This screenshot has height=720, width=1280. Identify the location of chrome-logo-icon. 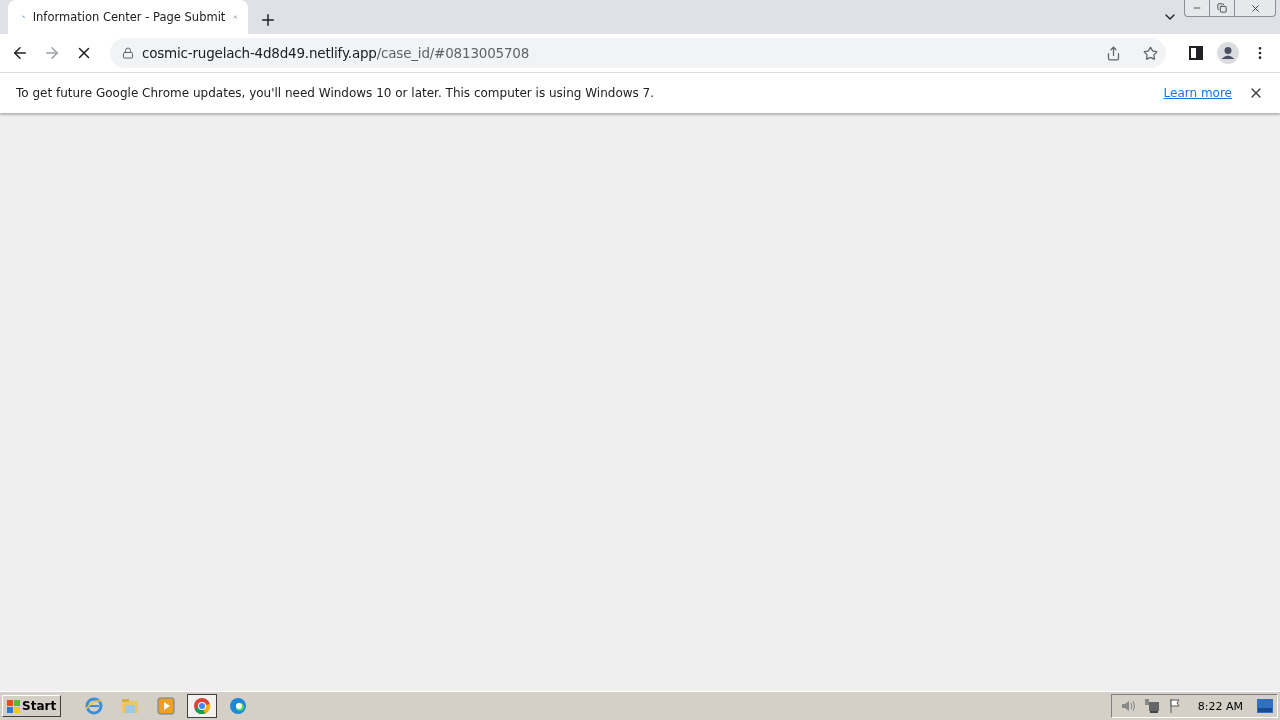
(202, 706).